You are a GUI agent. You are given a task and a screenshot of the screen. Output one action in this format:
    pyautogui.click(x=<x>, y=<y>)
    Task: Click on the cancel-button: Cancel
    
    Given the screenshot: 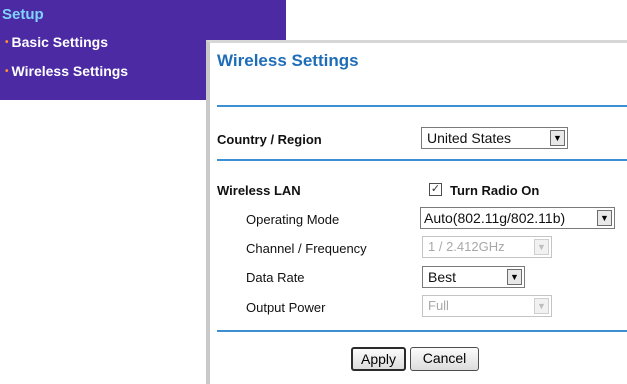 What is the action you would take?
    pyautogui.click(x=444, y=359)
    